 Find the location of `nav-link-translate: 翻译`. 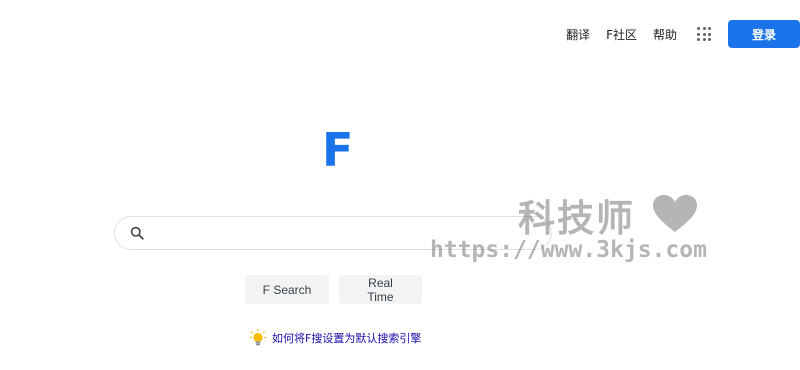

nav-link-translate: 翻译 is located at coordinates (578, 34).